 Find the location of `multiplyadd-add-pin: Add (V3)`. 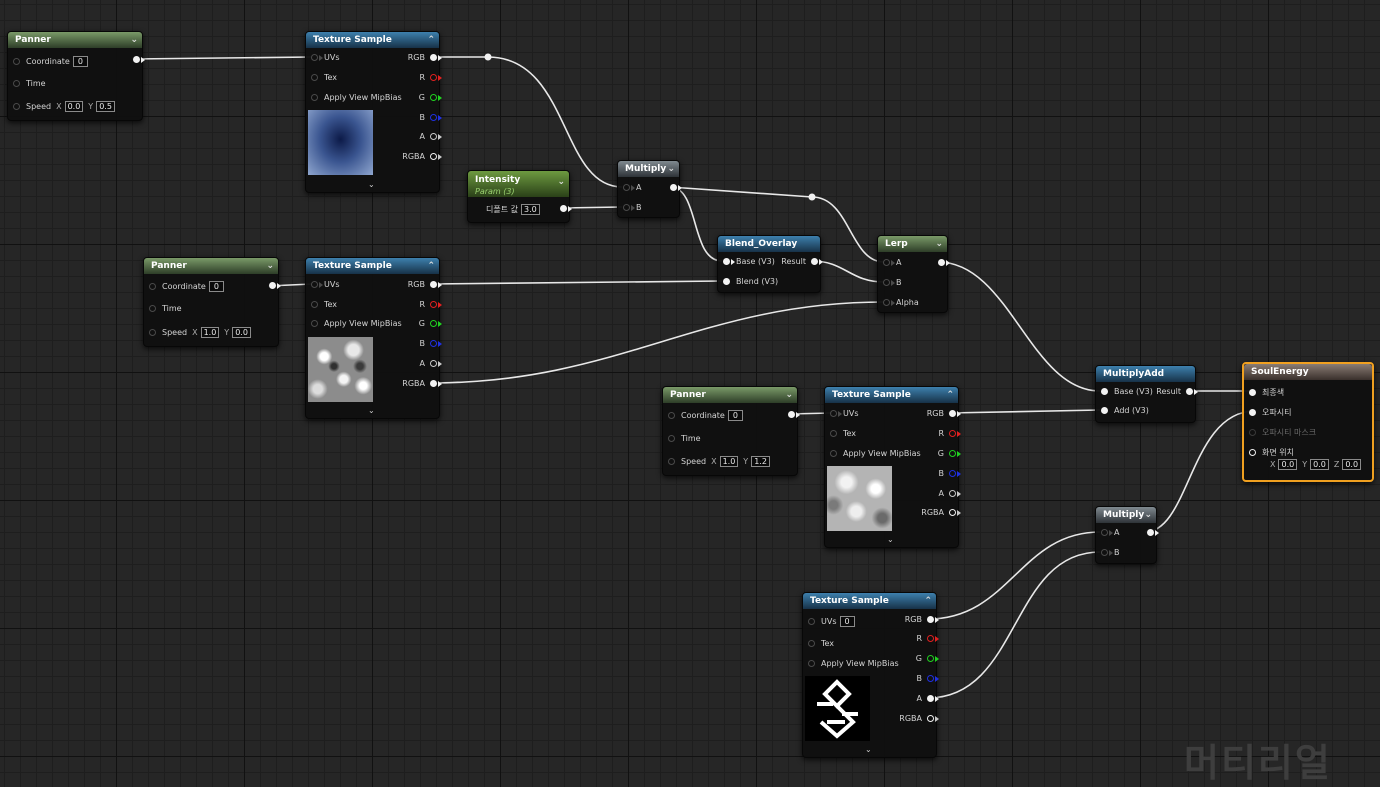

multiplyadd-add-pin: Add (V3) is located at coordinates (1122, 411).